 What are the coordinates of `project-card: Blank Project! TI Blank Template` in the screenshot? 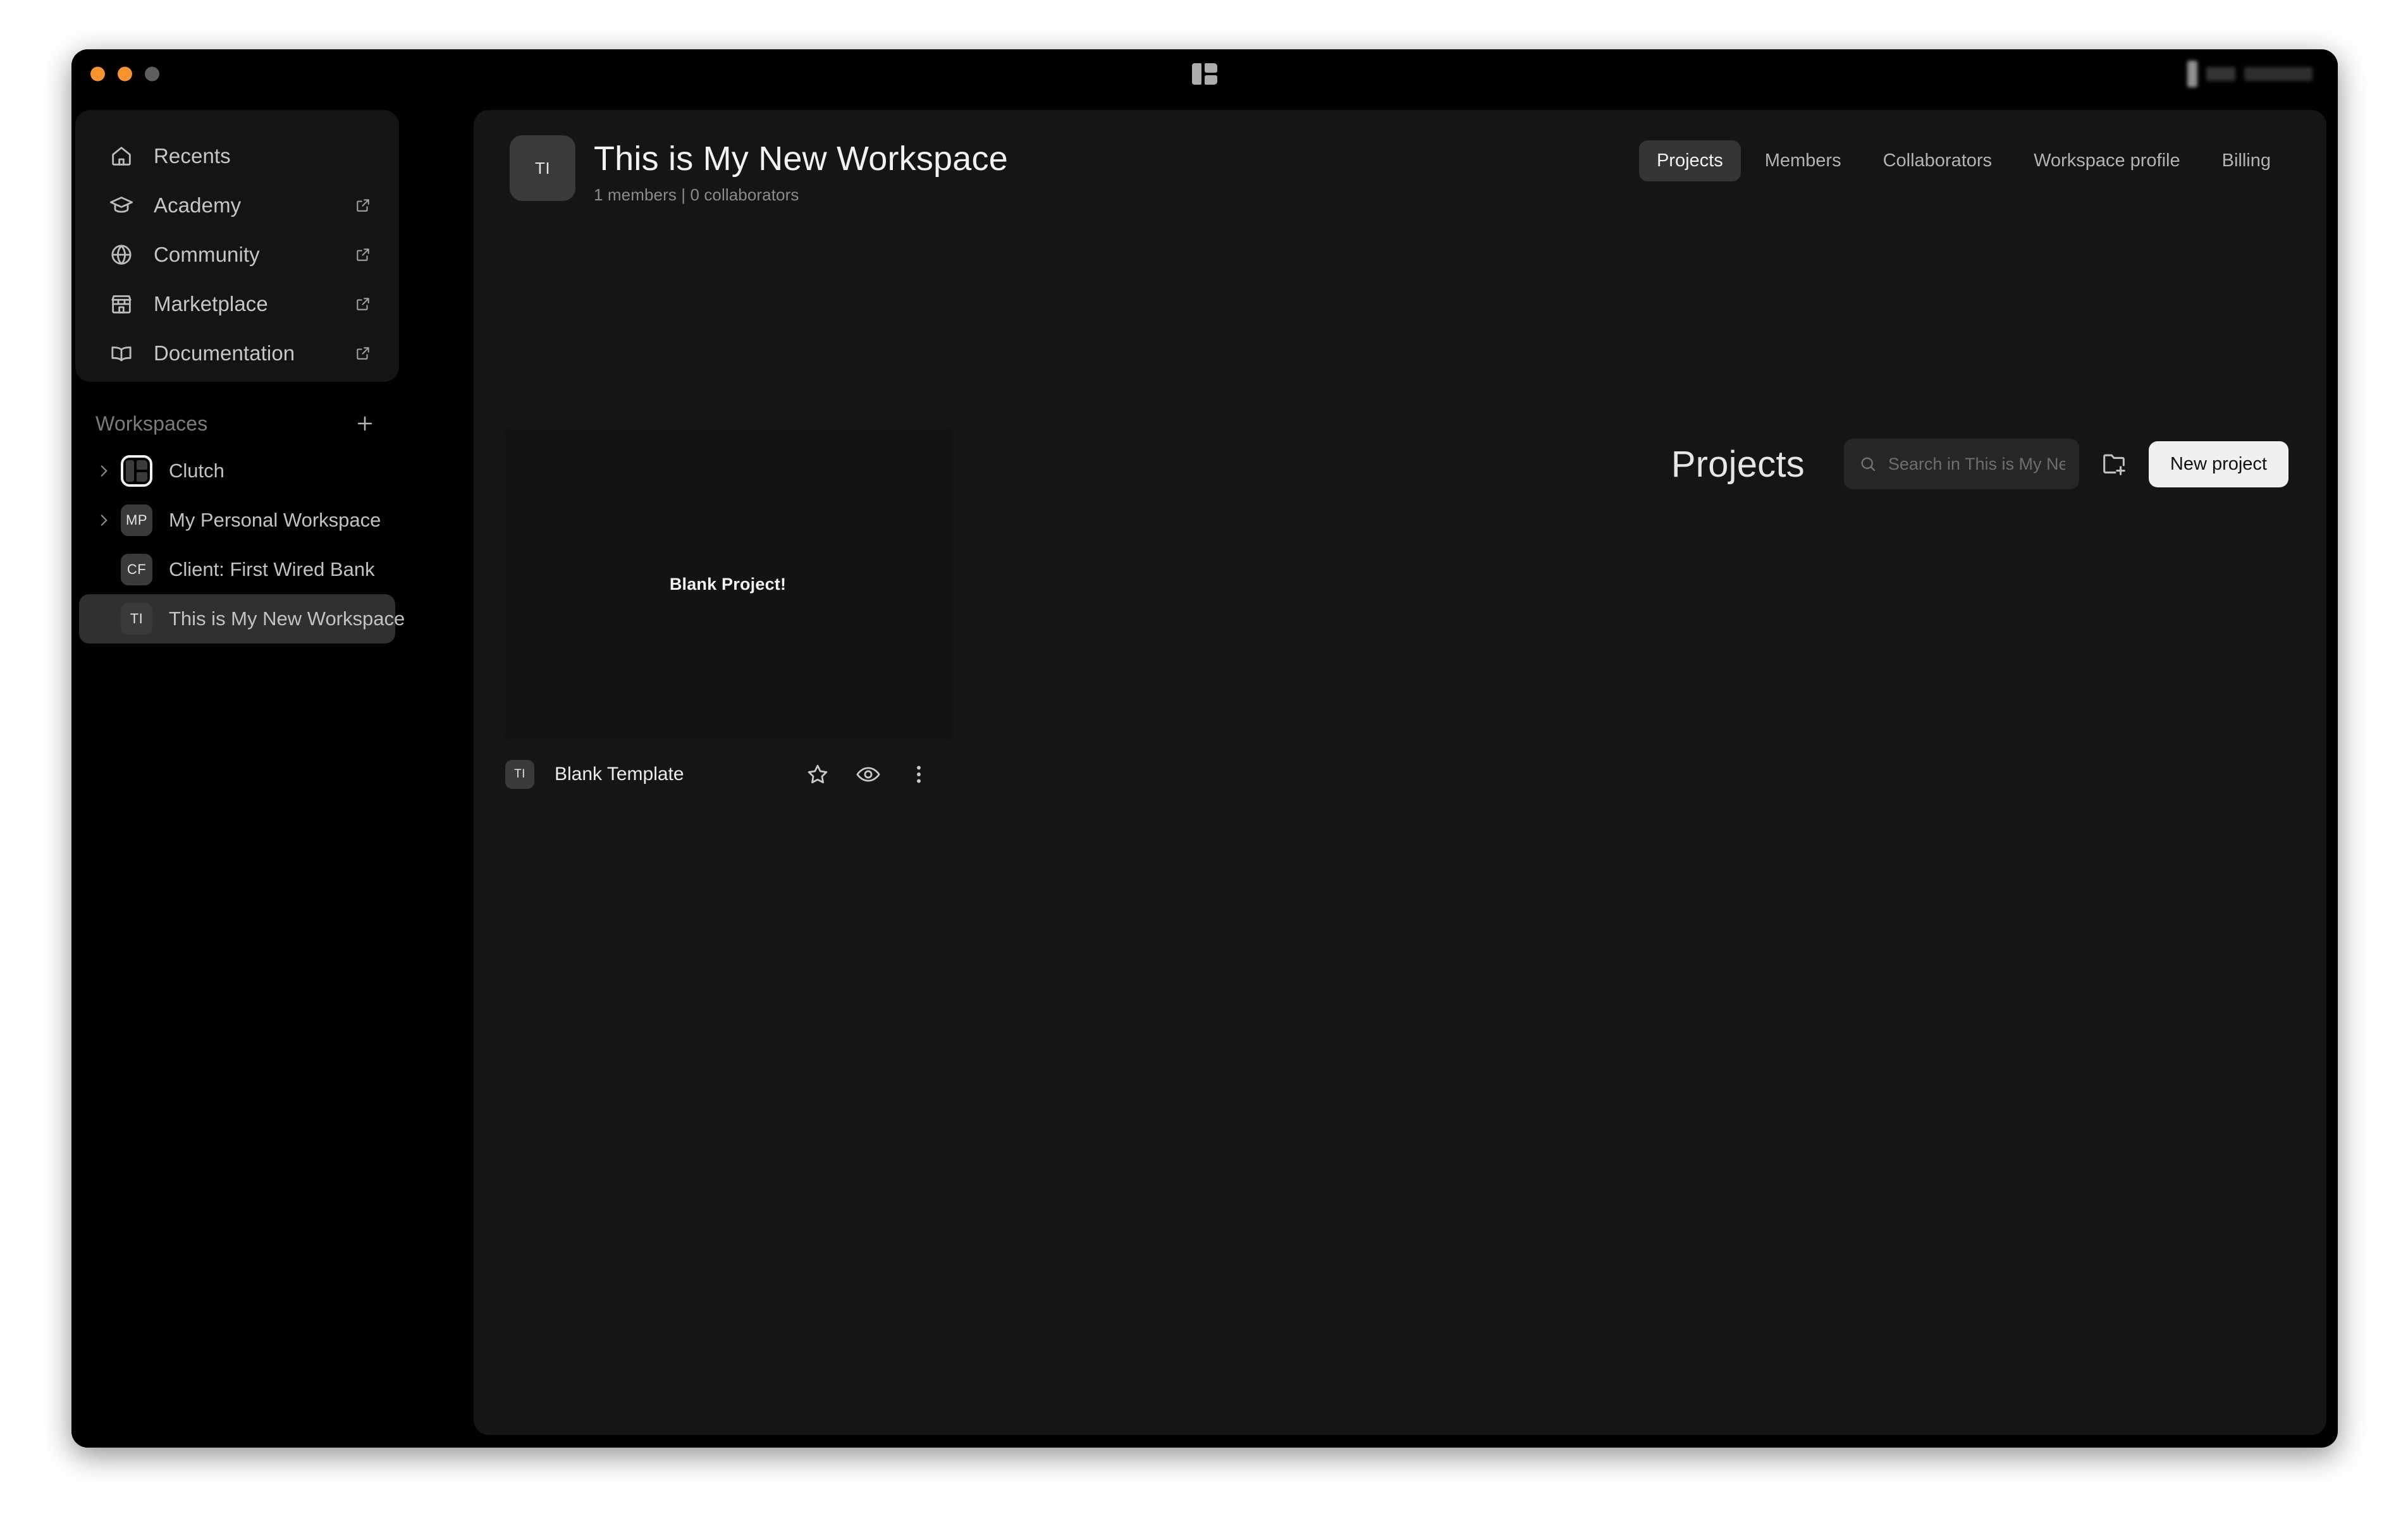 It's located at (727, 622).